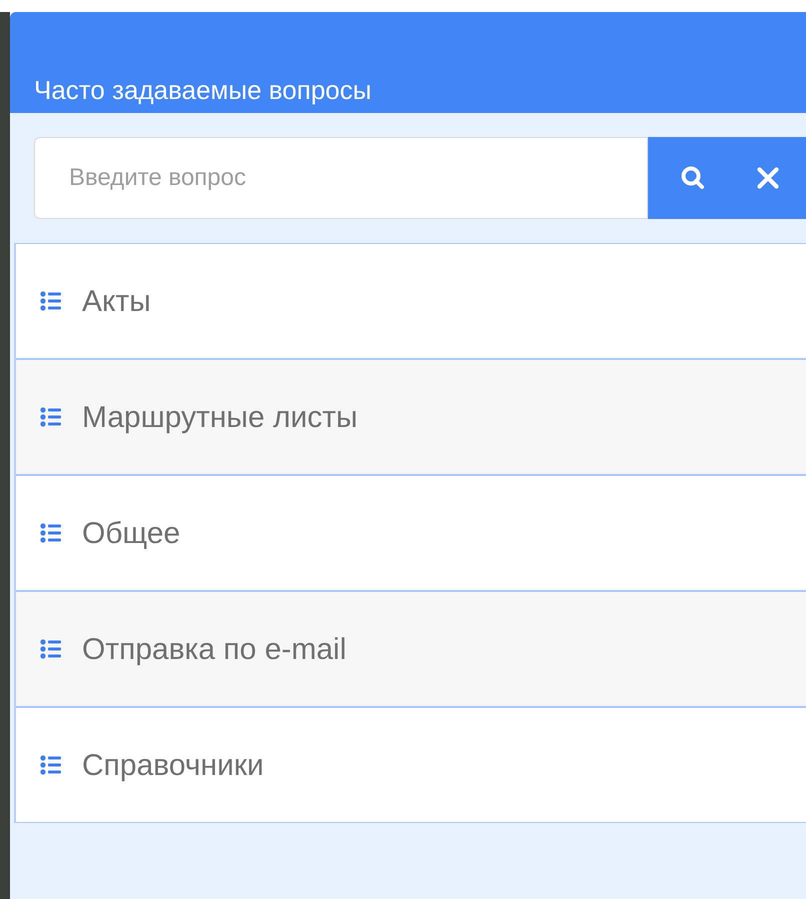  I want to click on category-label: Общее, so click(131, 534).